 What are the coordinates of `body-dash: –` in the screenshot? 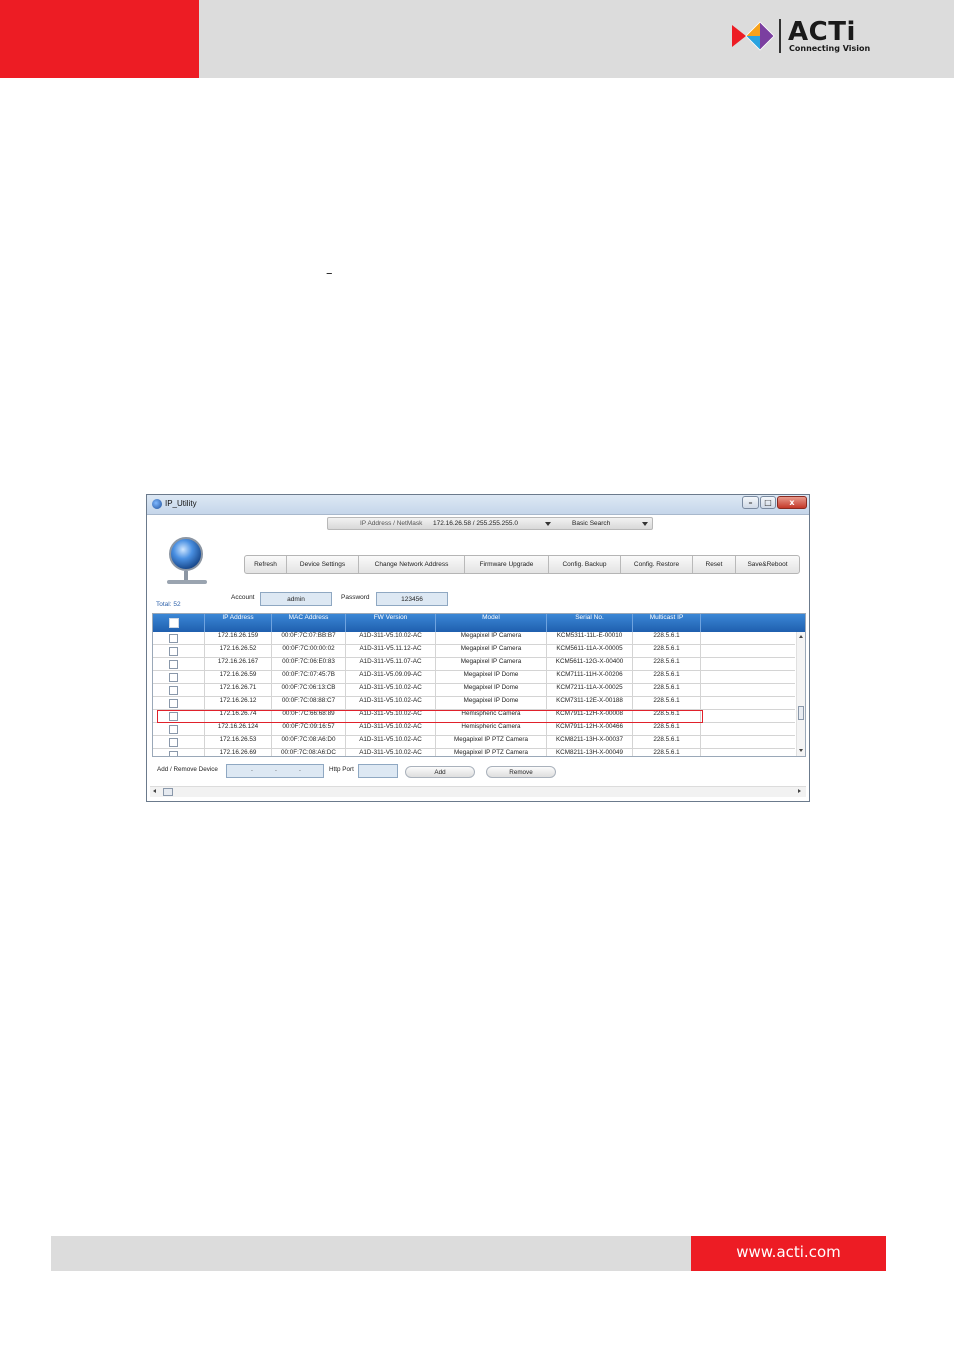 It's located at (329, 273).